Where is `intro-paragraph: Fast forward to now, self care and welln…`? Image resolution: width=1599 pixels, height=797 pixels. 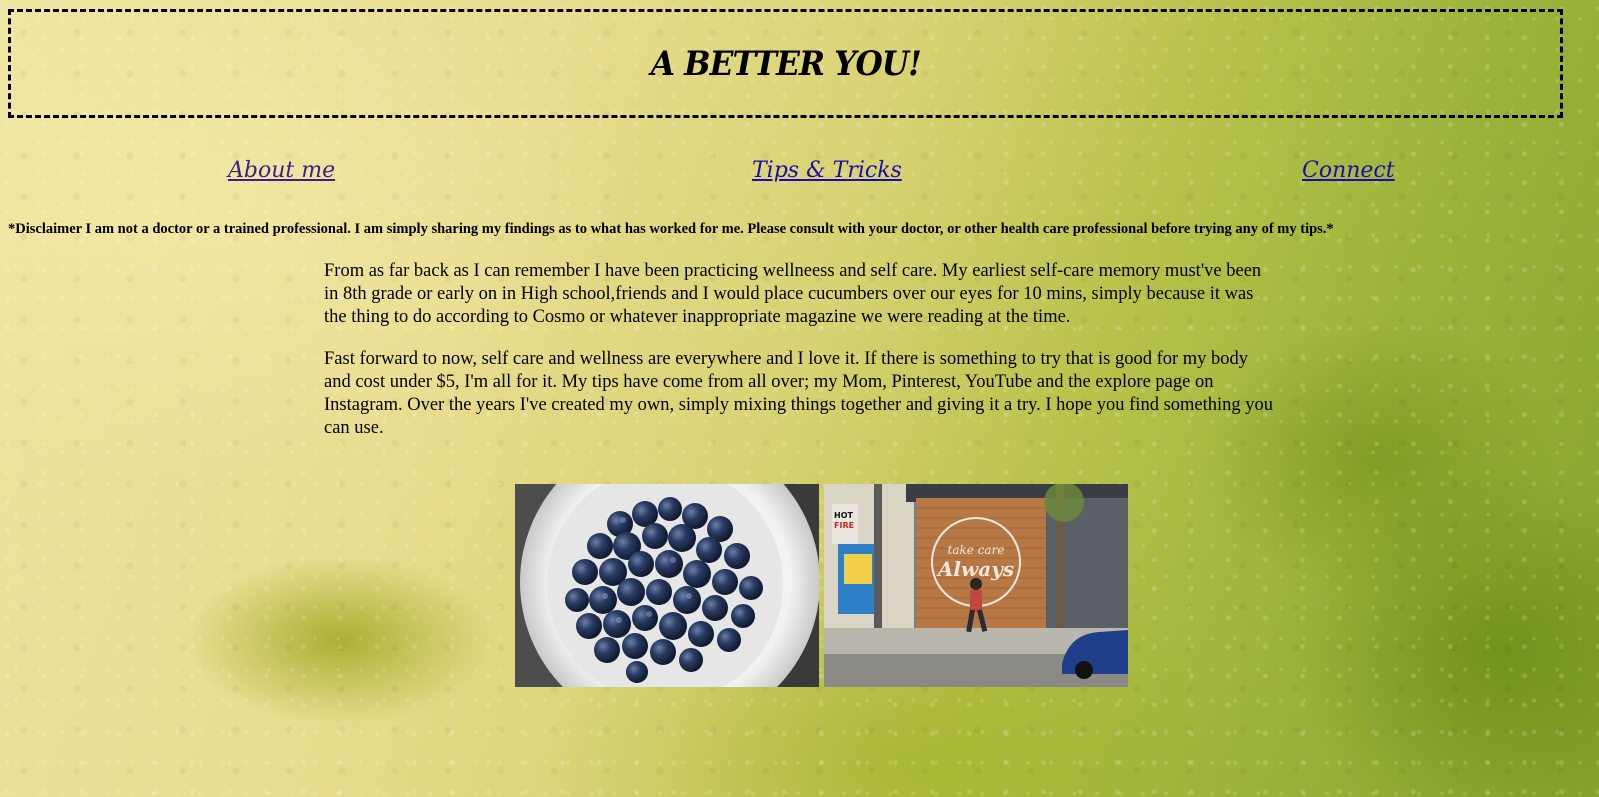 intro-paragraph: Fast forward to now, self care and welln… is located at coordinates (799, 393).